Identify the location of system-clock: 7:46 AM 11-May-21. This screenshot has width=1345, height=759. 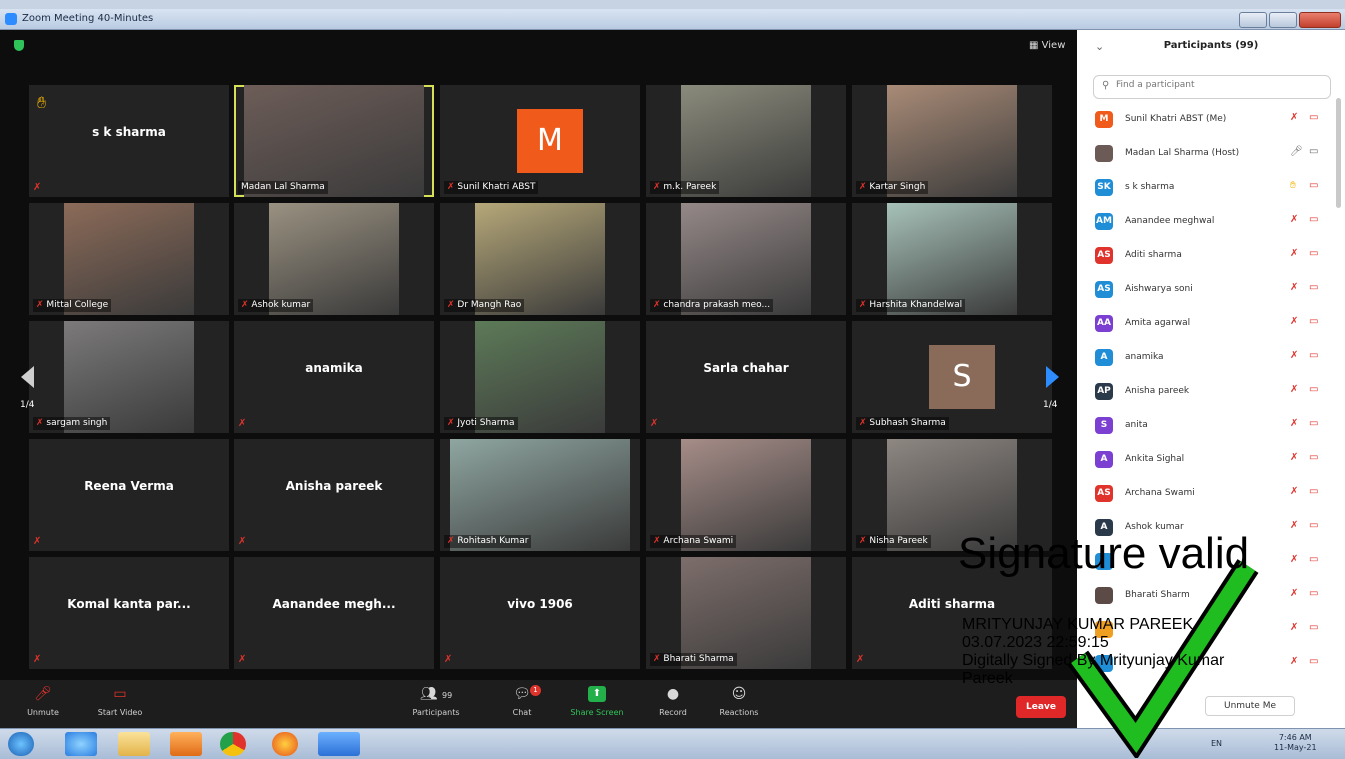
(1295, 743).